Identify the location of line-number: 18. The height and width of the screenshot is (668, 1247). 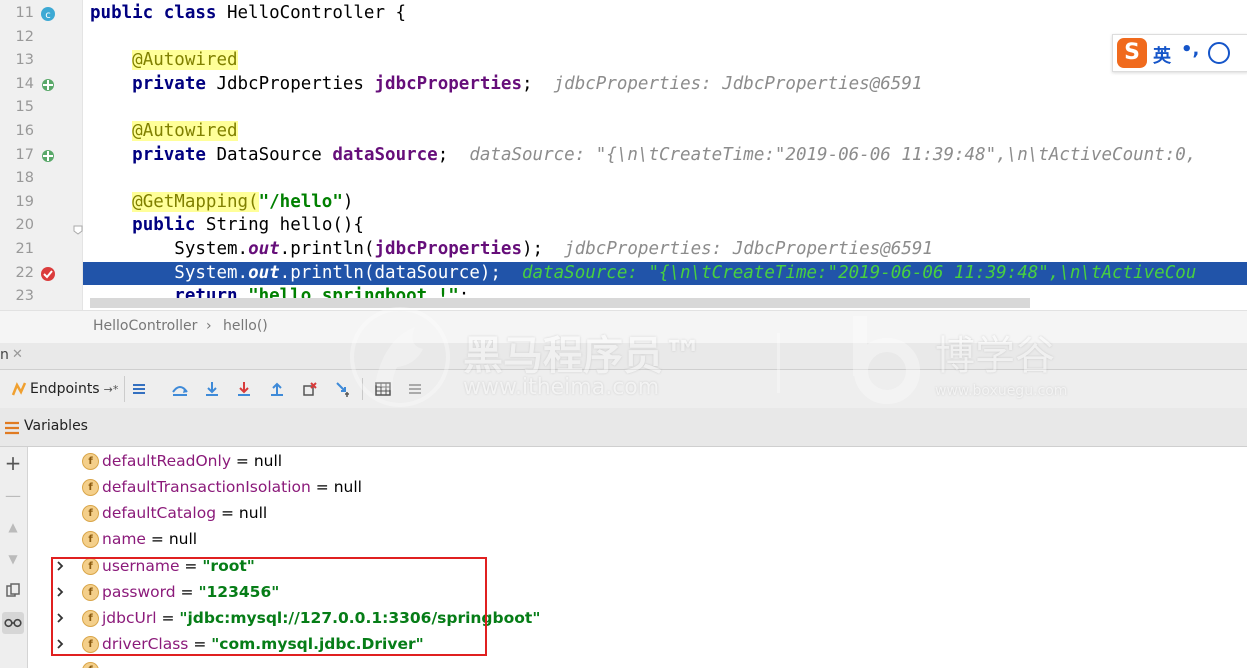
(24, 178).